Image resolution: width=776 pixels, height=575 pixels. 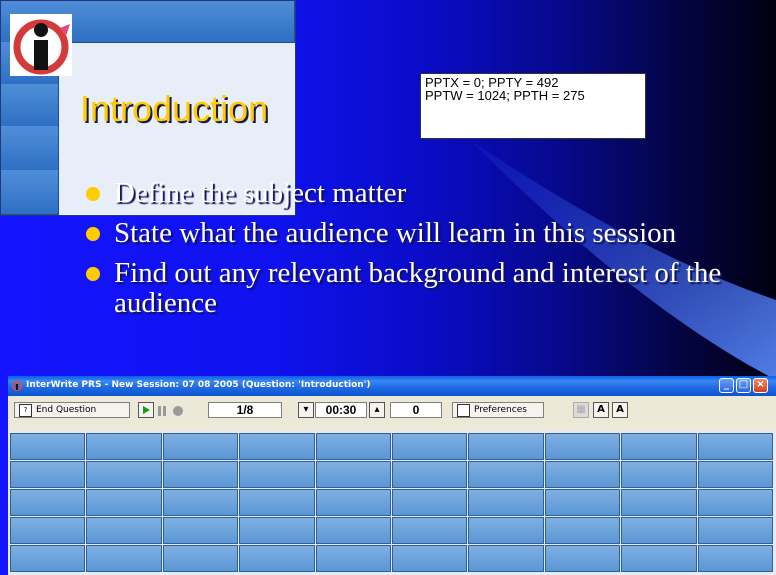 I want to click on interwrite-logo, so click(x=41, y=45).